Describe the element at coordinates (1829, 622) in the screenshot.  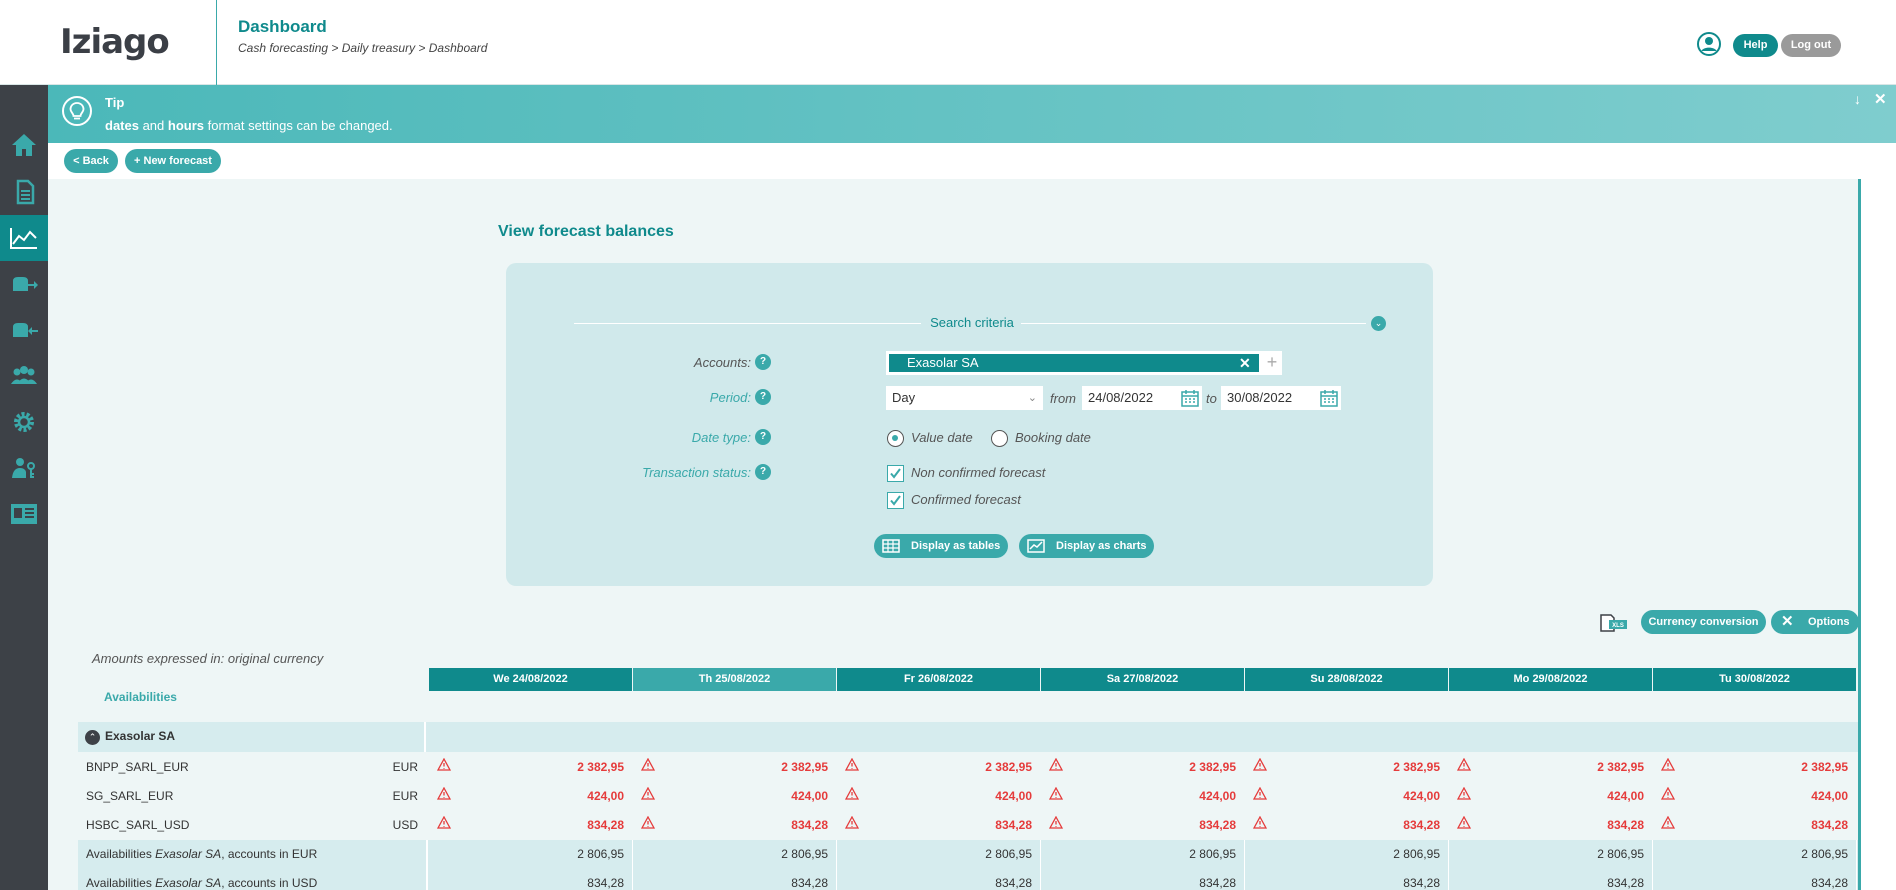
I see `options-label: Options` at that location.